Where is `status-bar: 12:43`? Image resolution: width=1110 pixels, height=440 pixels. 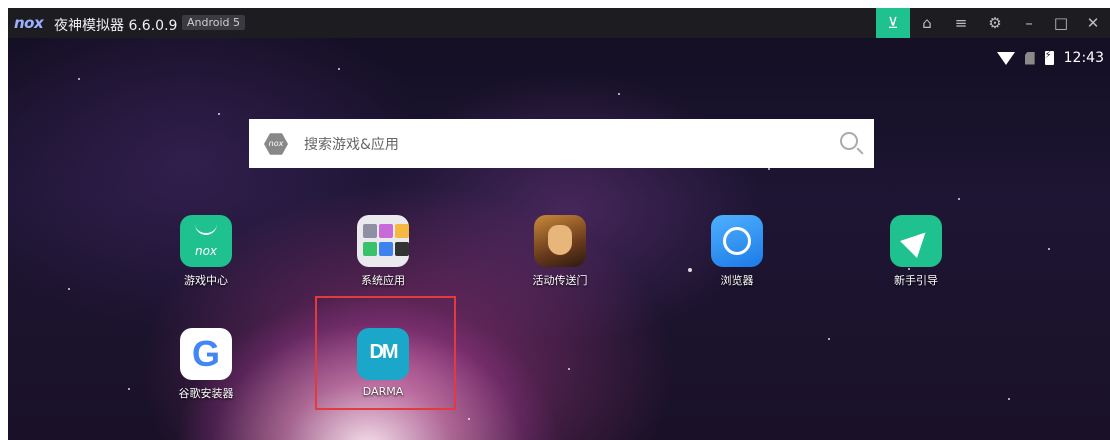 status-bar: 12:43 is located at coordinates (1050, 58).